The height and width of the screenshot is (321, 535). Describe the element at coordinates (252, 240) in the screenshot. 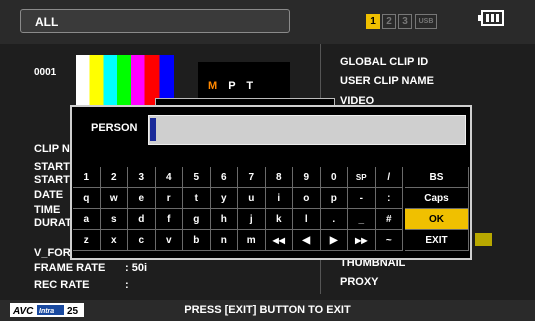

I see `key: m` at that location.